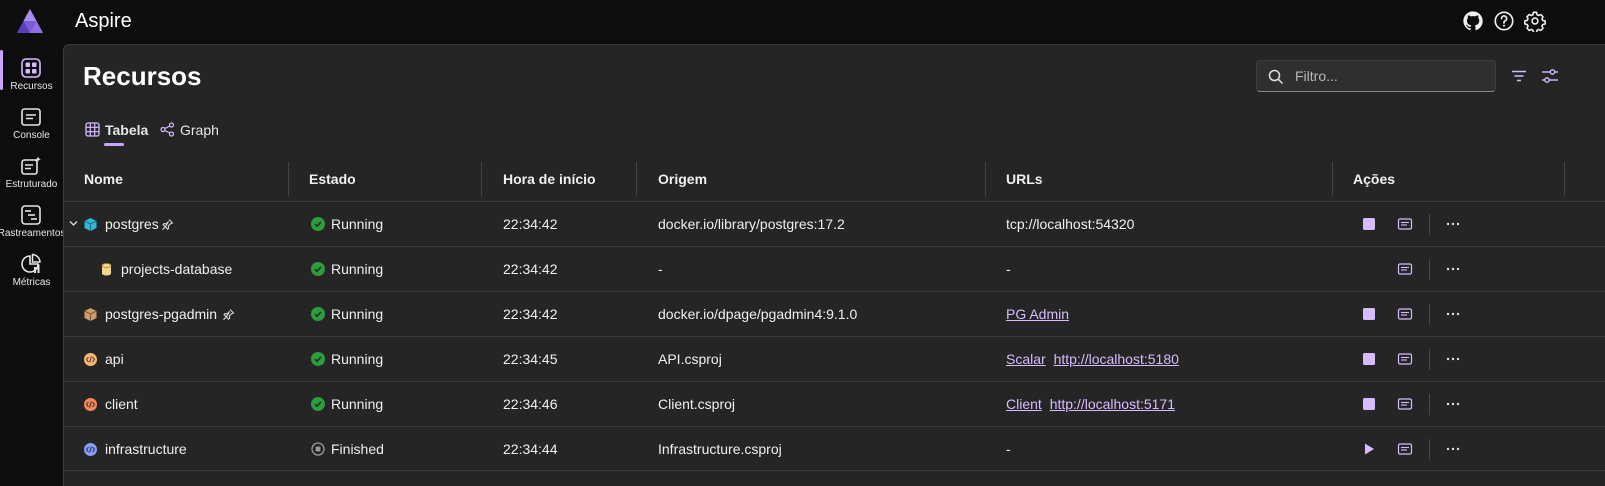 This screenshot has height=486, width=1605. What do you see at coordinates (31, 117) in the screenshot?
I see `console-icon` at bounding box center [31, 117].